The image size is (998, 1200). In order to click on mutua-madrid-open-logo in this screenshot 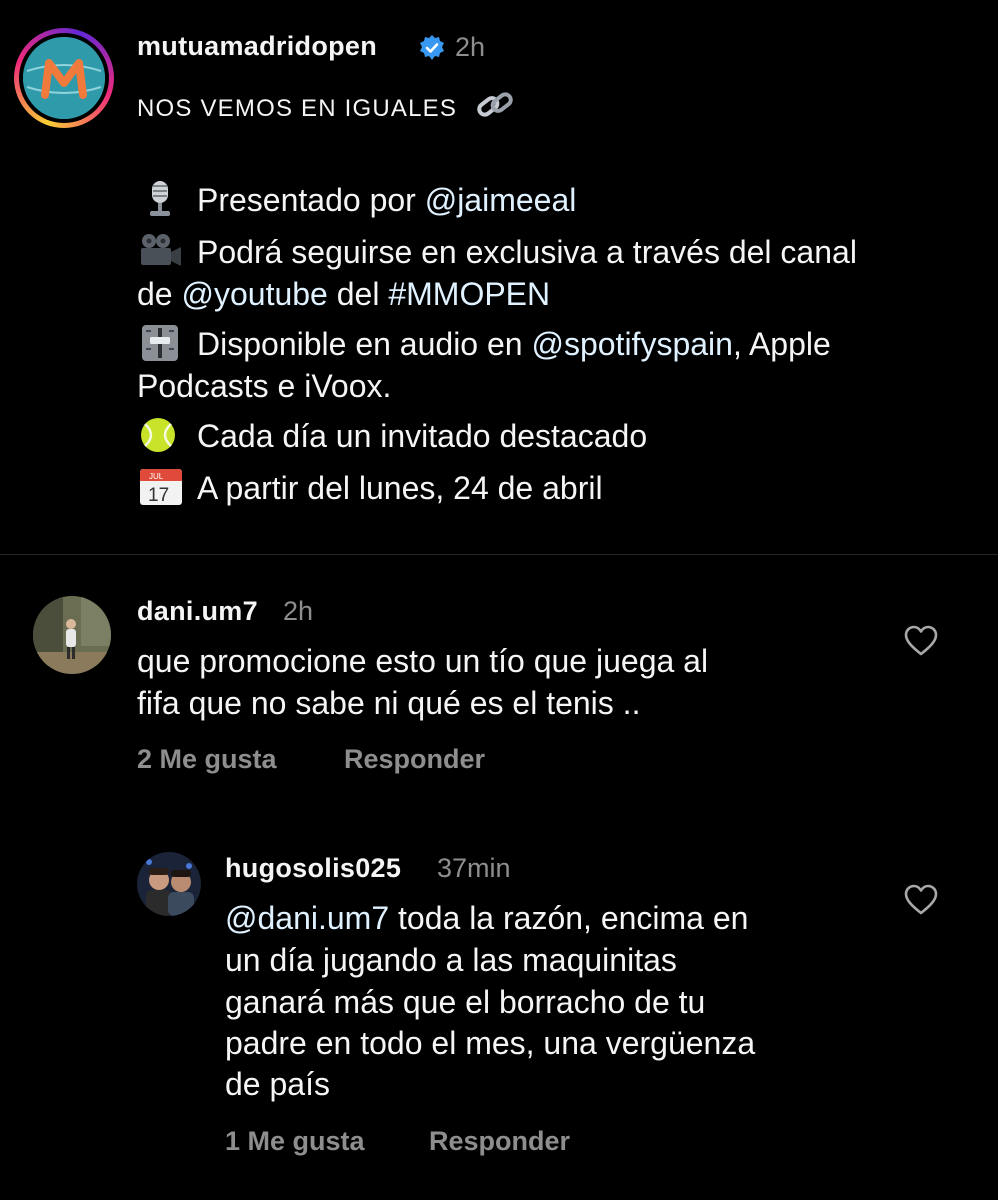, I will do `click(64, 78)`.